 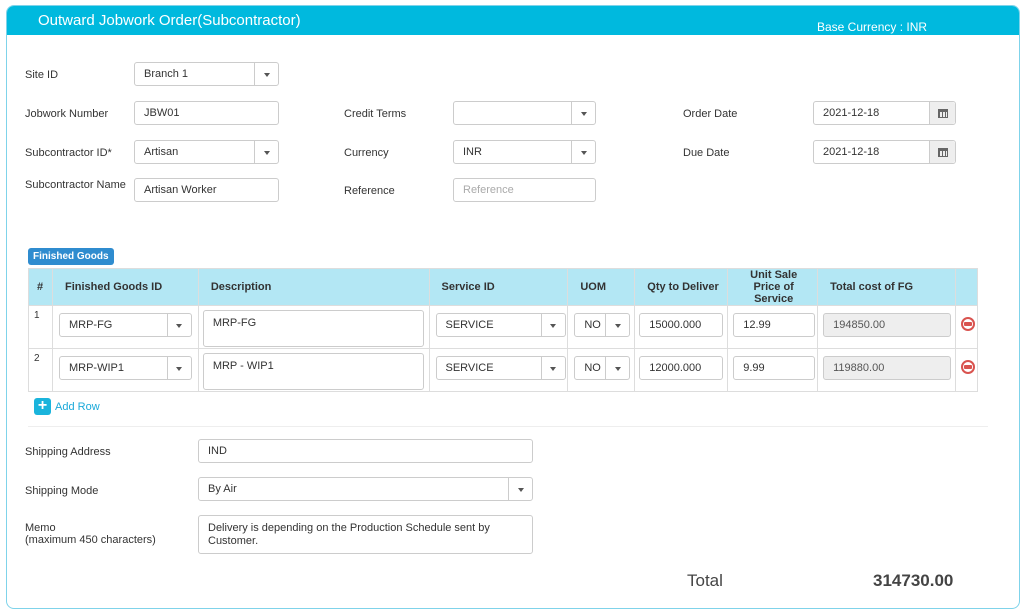 What do you see at coordinates (601, 287) in the screenshot?
I see `col-header-uom: UOM` at bounding box center [601, 287].